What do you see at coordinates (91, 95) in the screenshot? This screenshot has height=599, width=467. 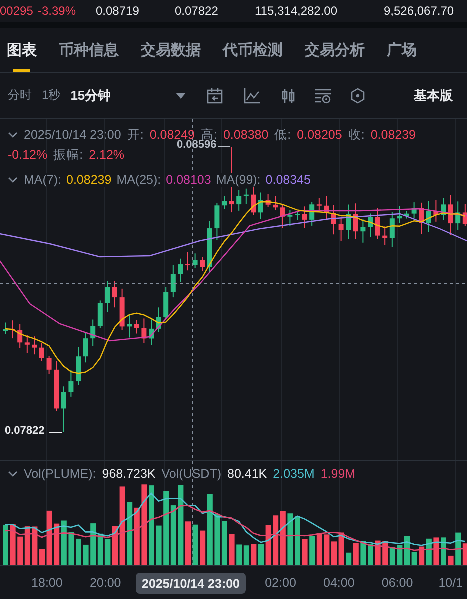 I see `interval-option: 15分钟` at bounding box center [91, 95].